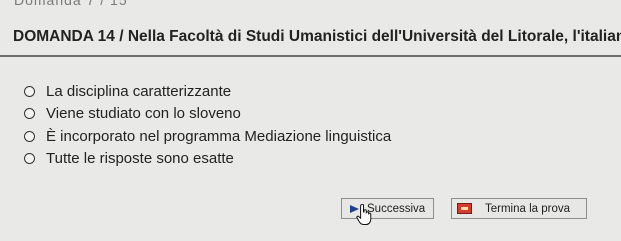 This screenshot has width=621, height=241. I want to click on option-4: Tutte le risposte sono esatte, so click(207, 159).